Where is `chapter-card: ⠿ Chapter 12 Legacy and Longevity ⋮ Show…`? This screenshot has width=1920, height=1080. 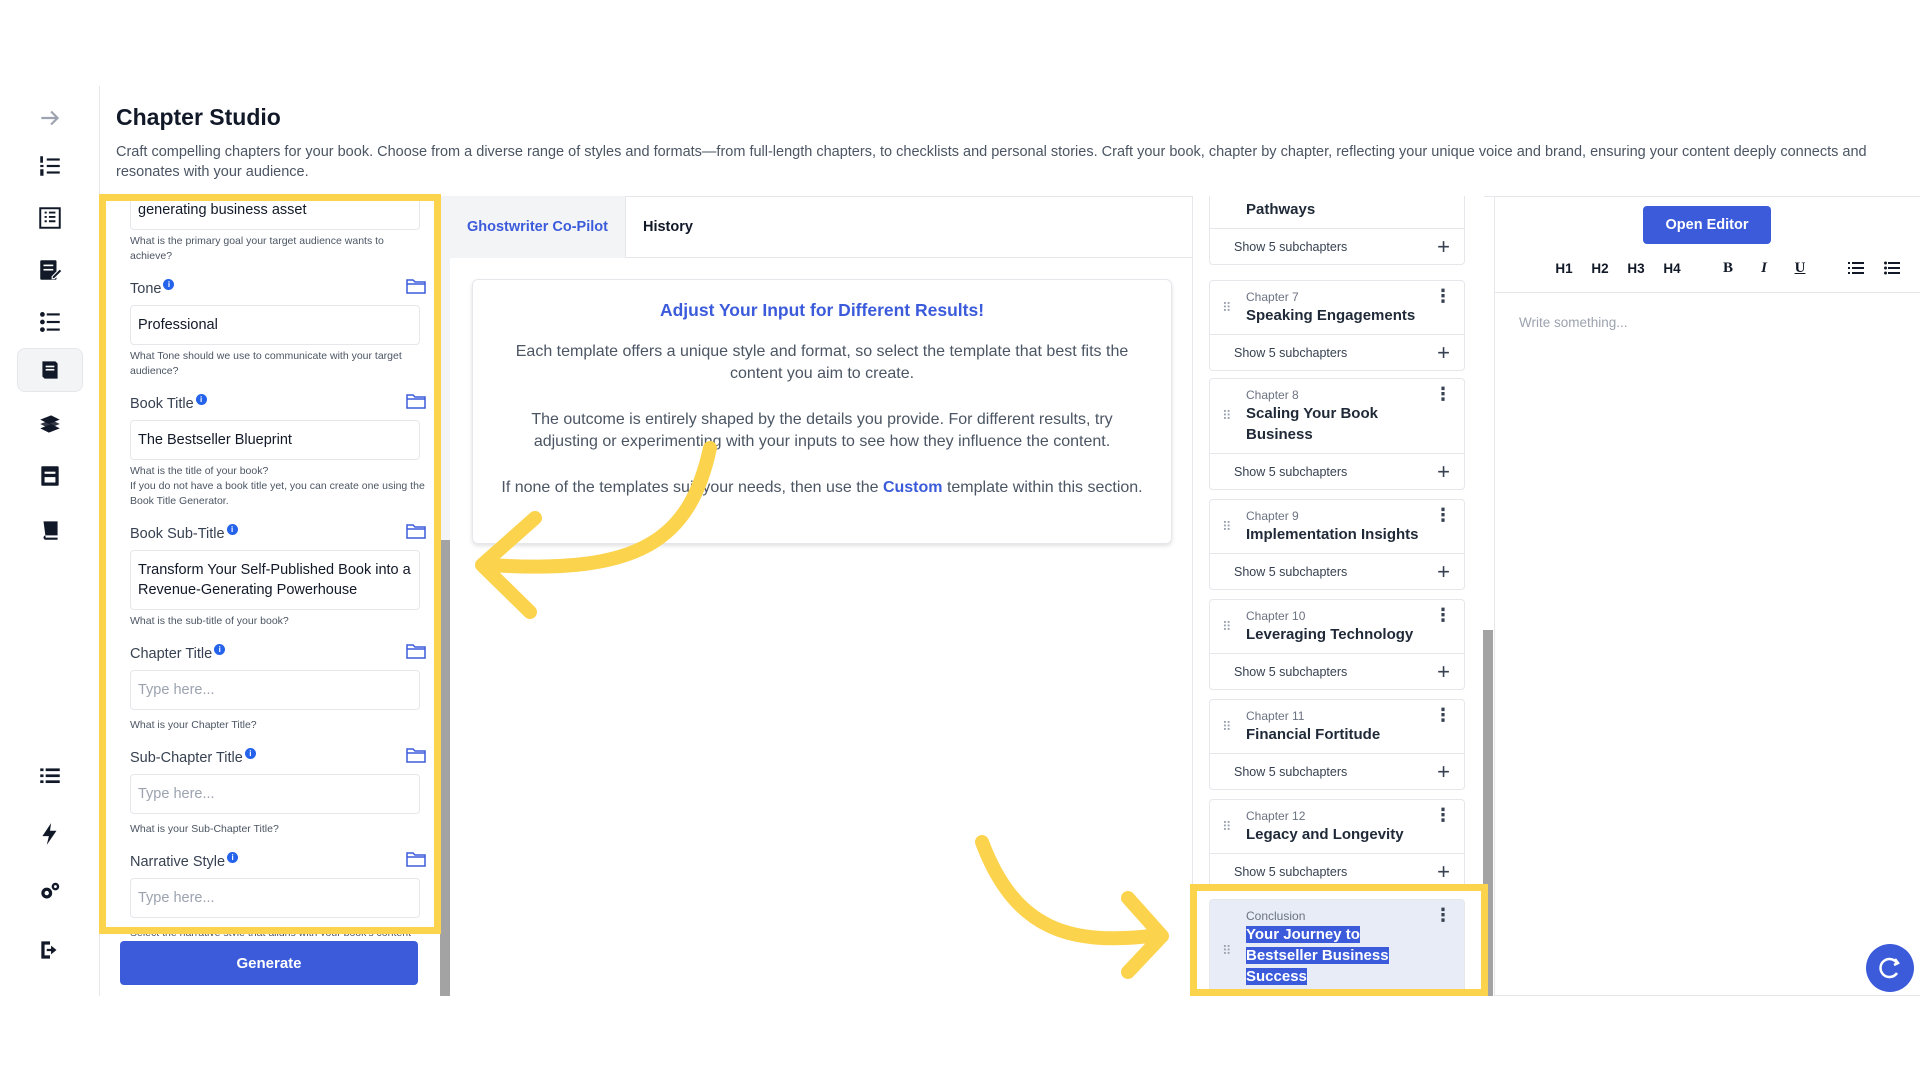 chapter-card: ⠿ Chapter 12 Legacy and Longevity ⋮ Show… is located at coordinates (1337, 844).